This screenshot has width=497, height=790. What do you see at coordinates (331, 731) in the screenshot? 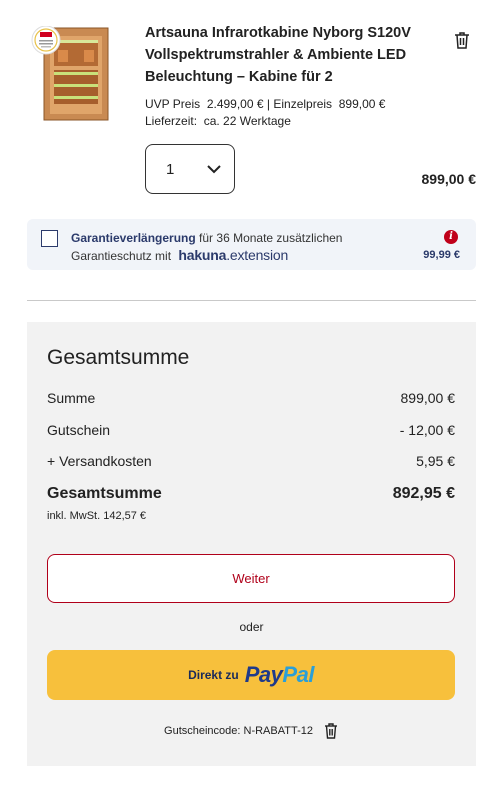
I see `remove-voucher-trash-icon` at bounding box center [331, 731].